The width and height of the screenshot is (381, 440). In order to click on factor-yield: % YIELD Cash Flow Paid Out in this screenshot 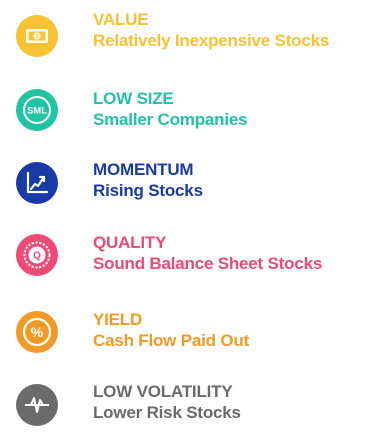, I will do `click(190, 338)`.